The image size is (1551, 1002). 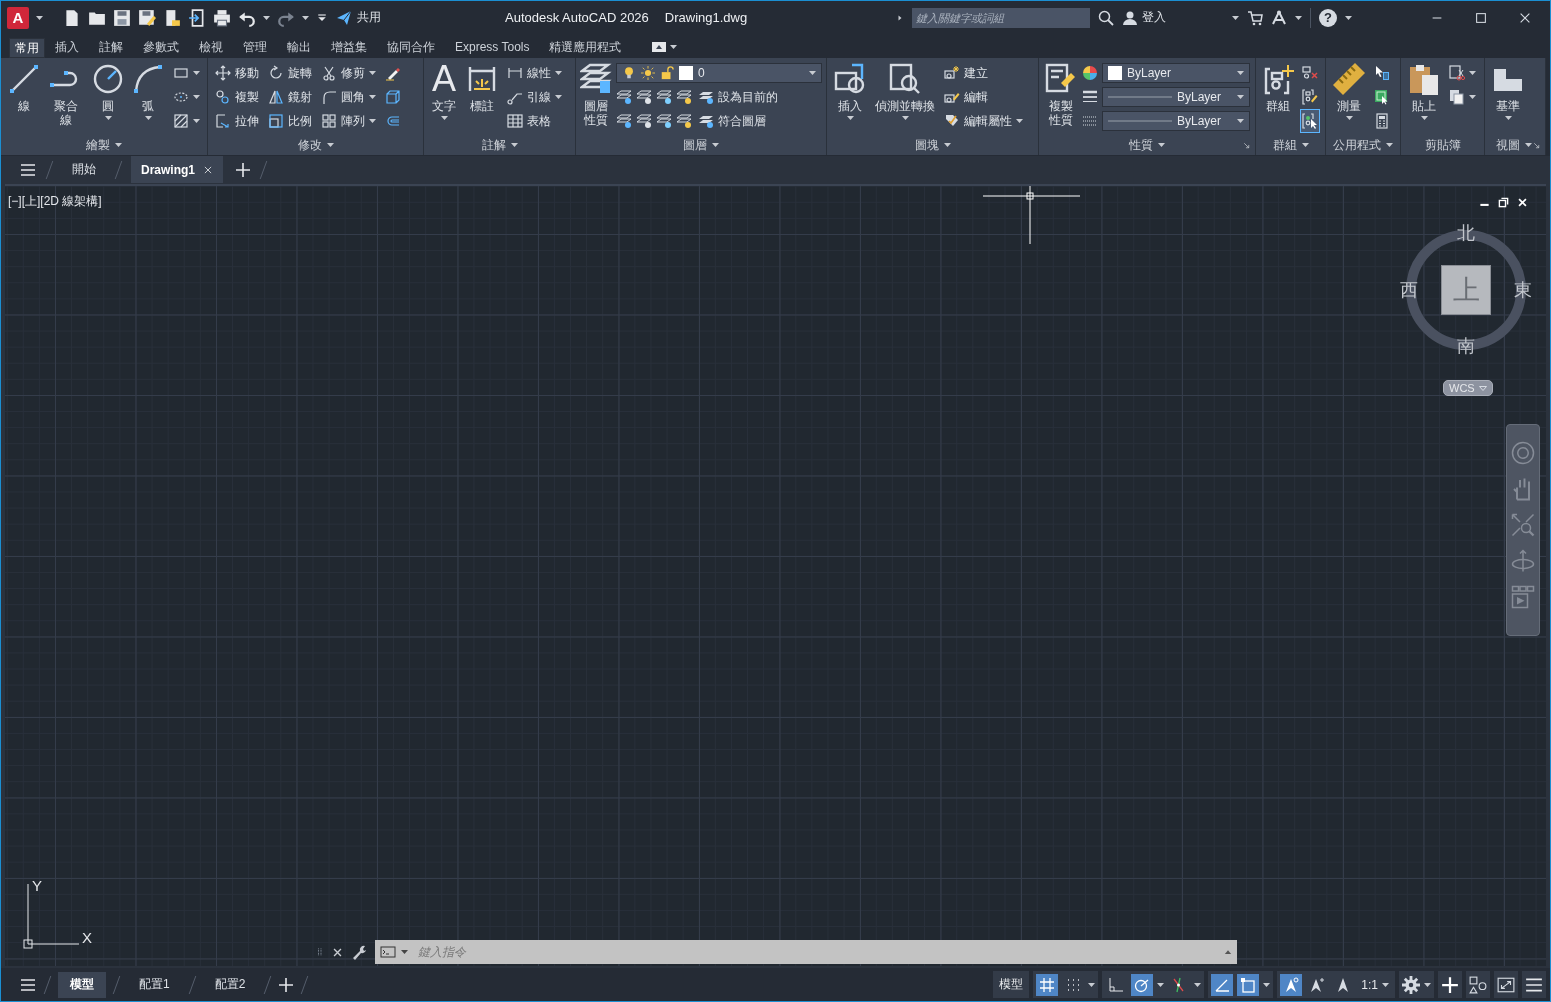 I want to click on ribbon-large-button: 偵測並轉換, so click(x=905, y=90).